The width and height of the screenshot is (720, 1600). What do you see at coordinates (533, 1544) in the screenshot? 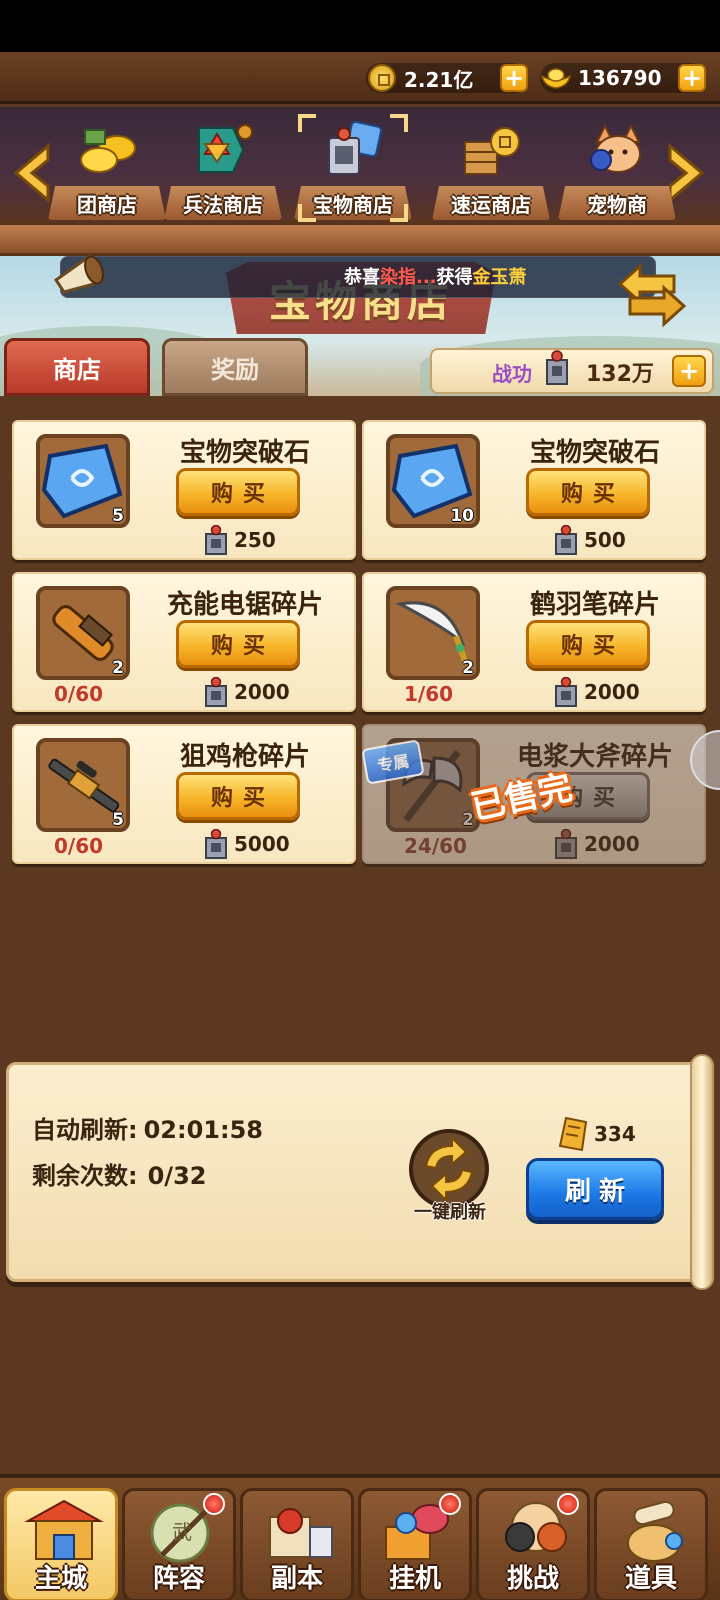
I see `nav-challenge: 挑战` at bounding box center [533, 1544].